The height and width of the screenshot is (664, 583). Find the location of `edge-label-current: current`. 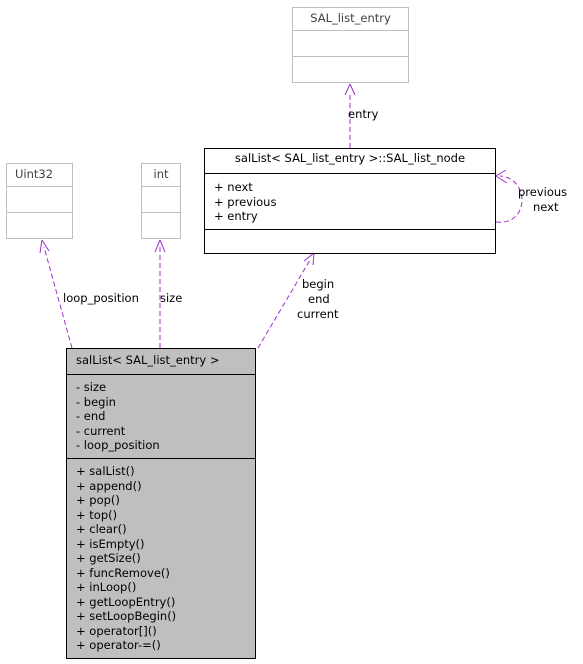

edge-label-current: current is located at coordinates (318, 314).